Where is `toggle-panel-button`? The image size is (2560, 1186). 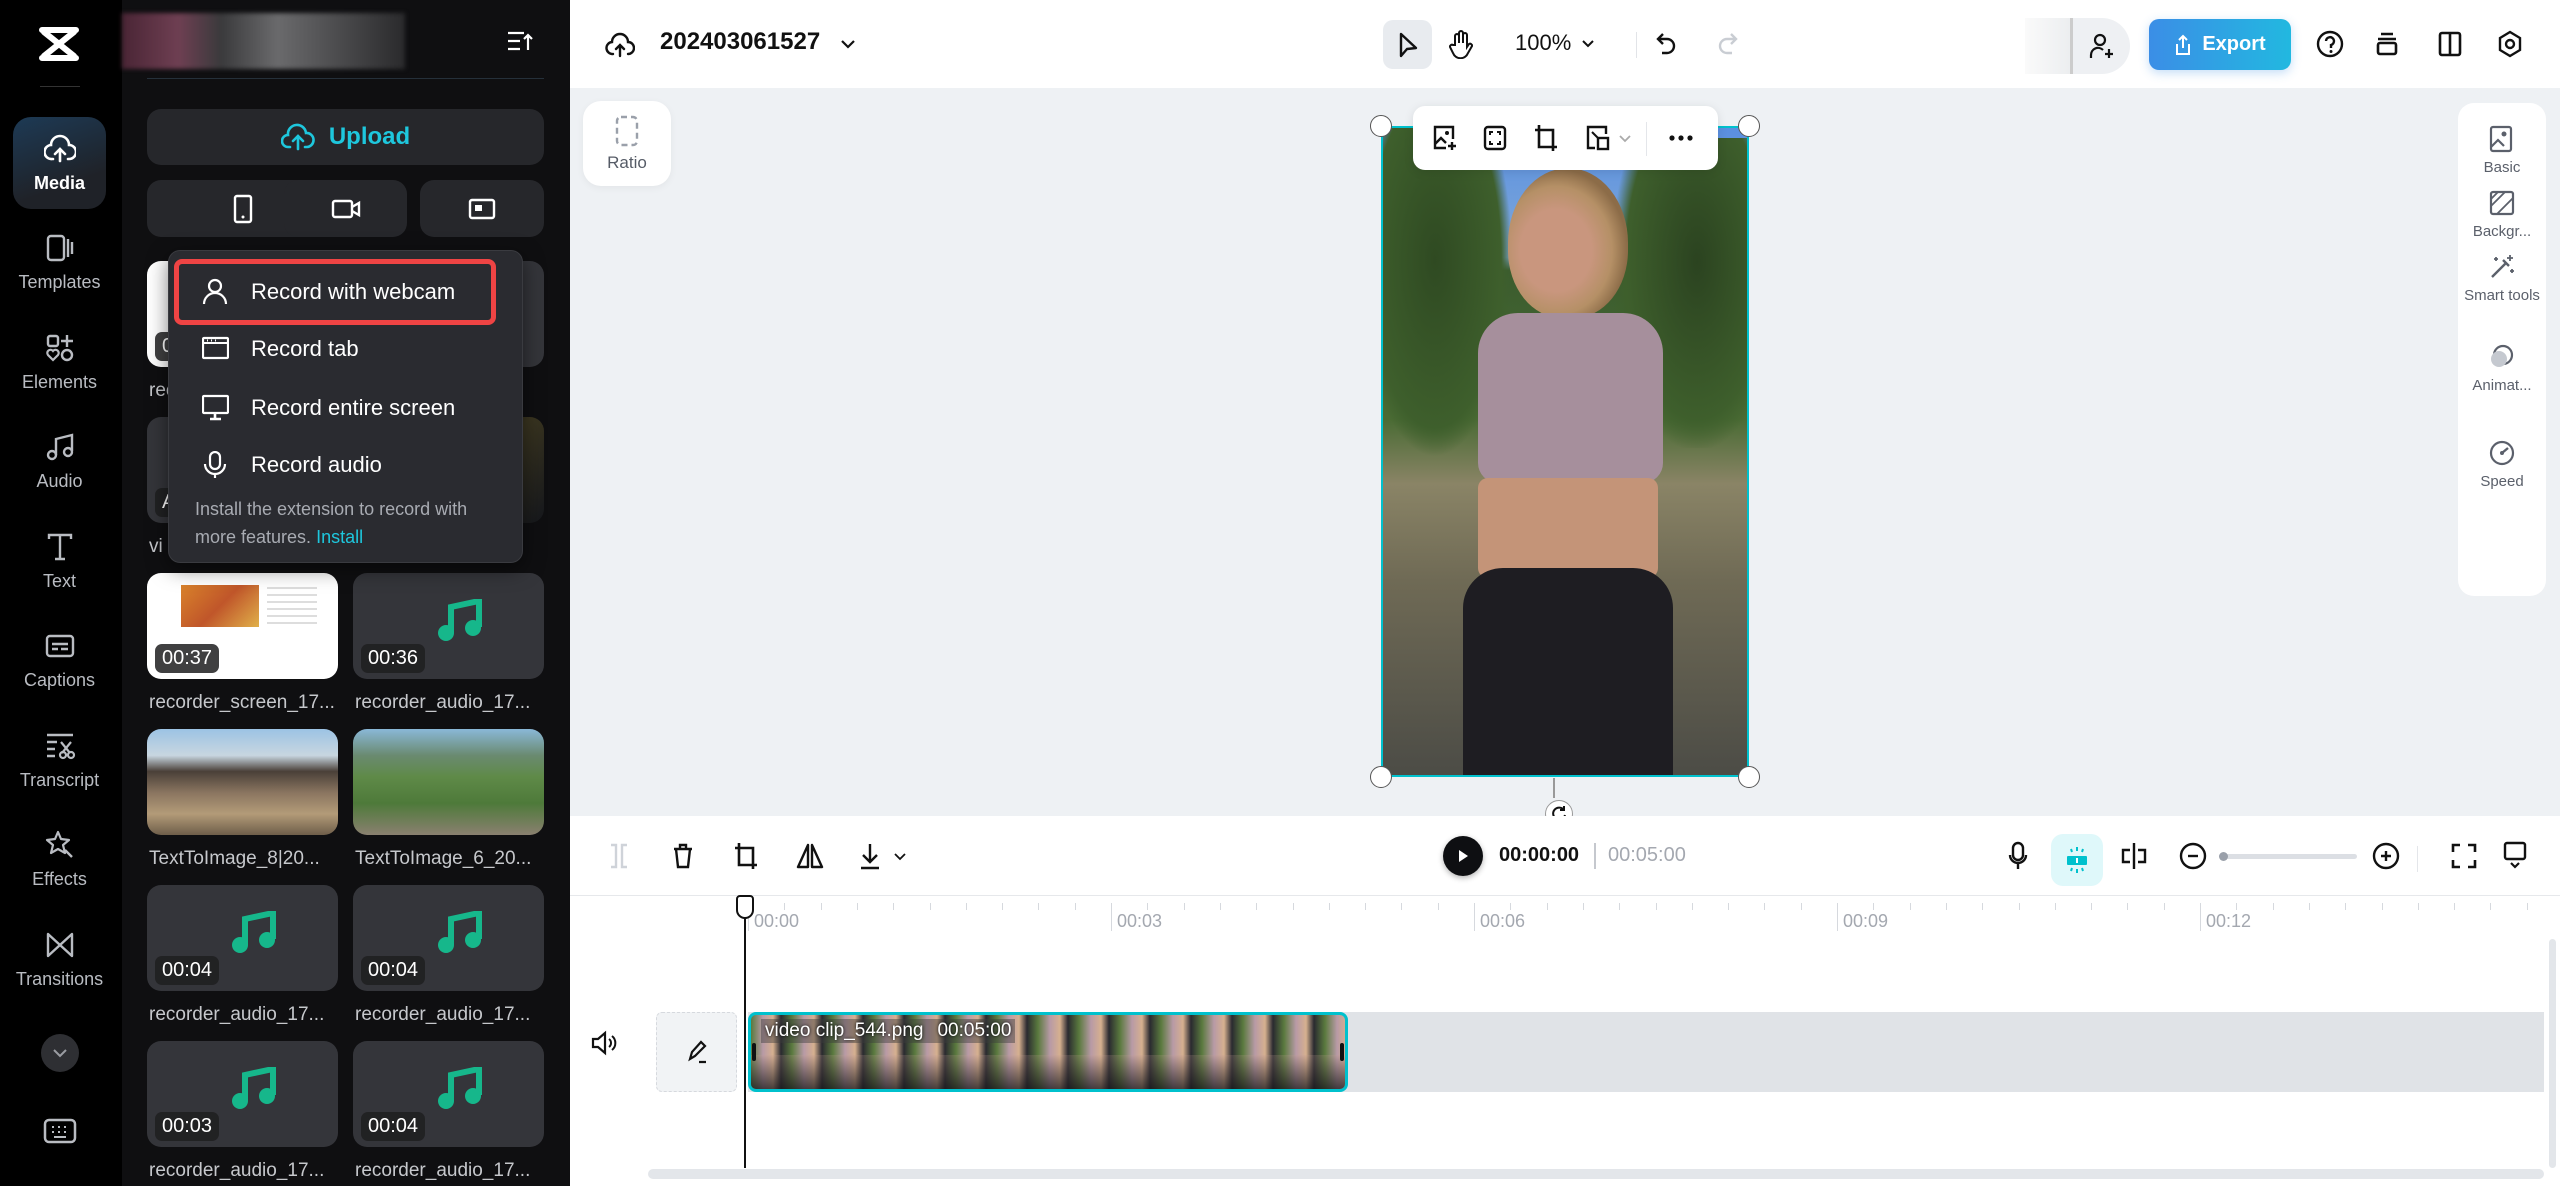 toggle-panel-button is located at coordinates (2450, 44).